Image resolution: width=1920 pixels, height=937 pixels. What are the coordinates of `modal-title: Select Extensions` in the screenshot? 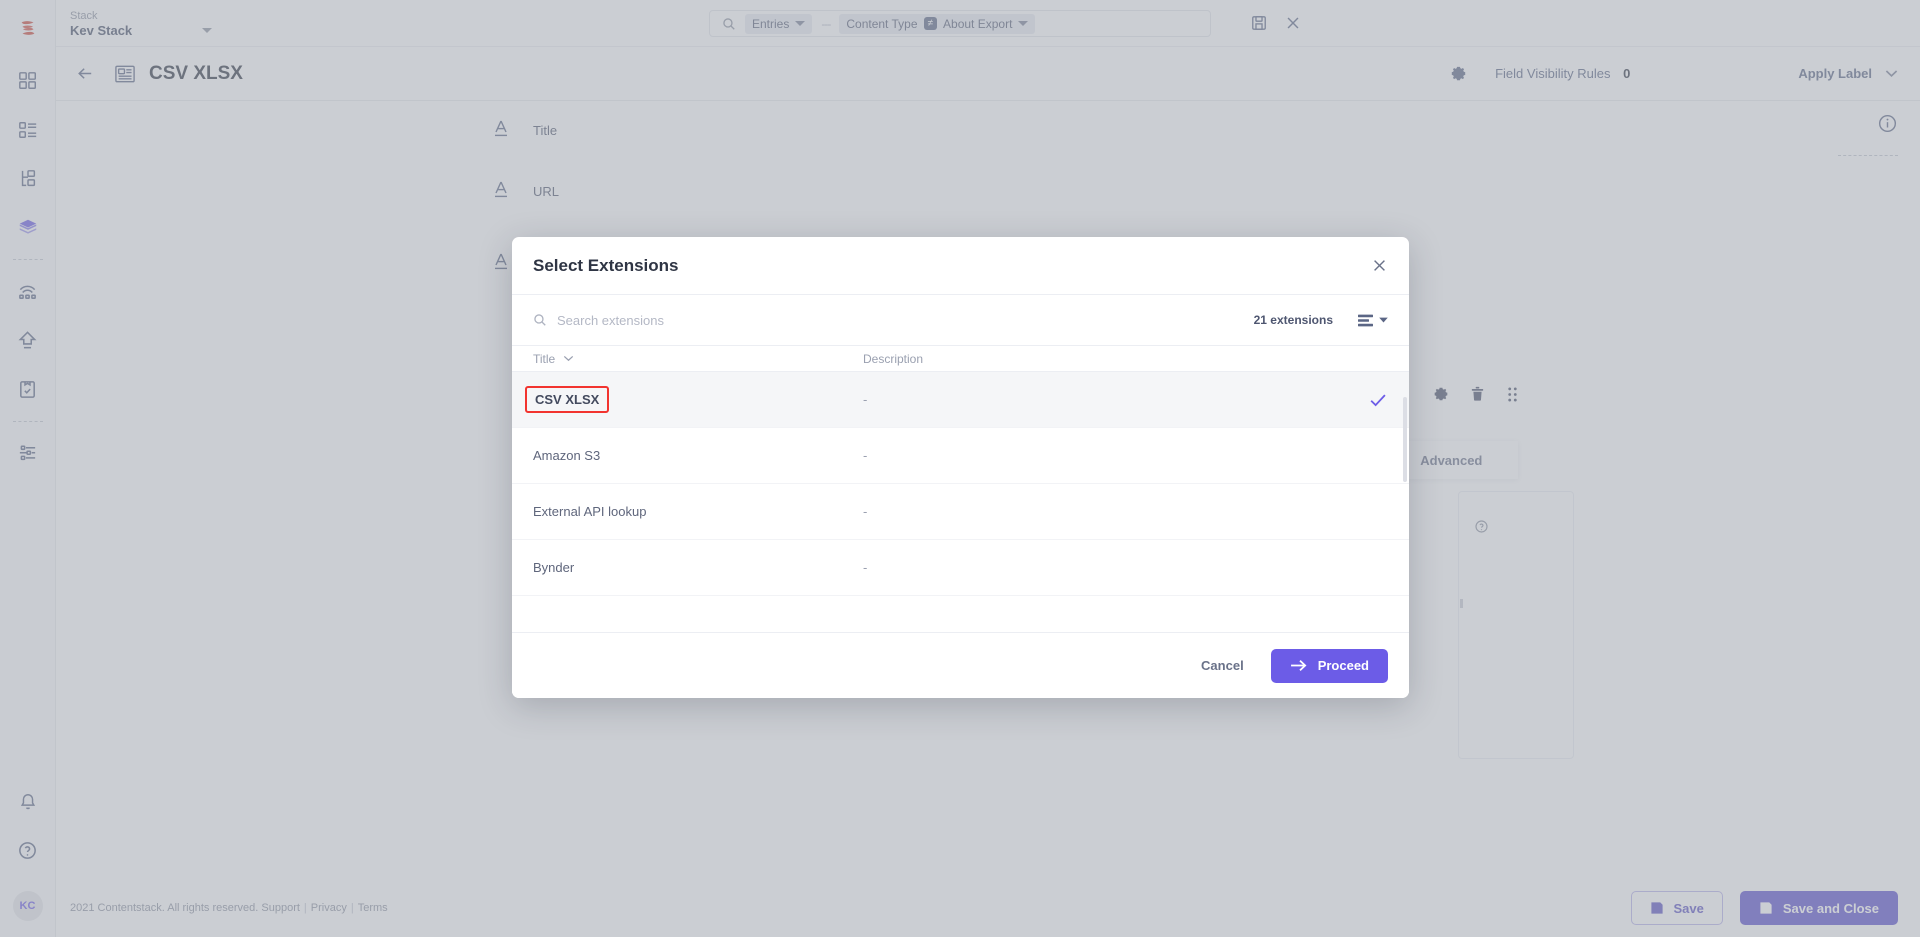 It's located at (606, 265).